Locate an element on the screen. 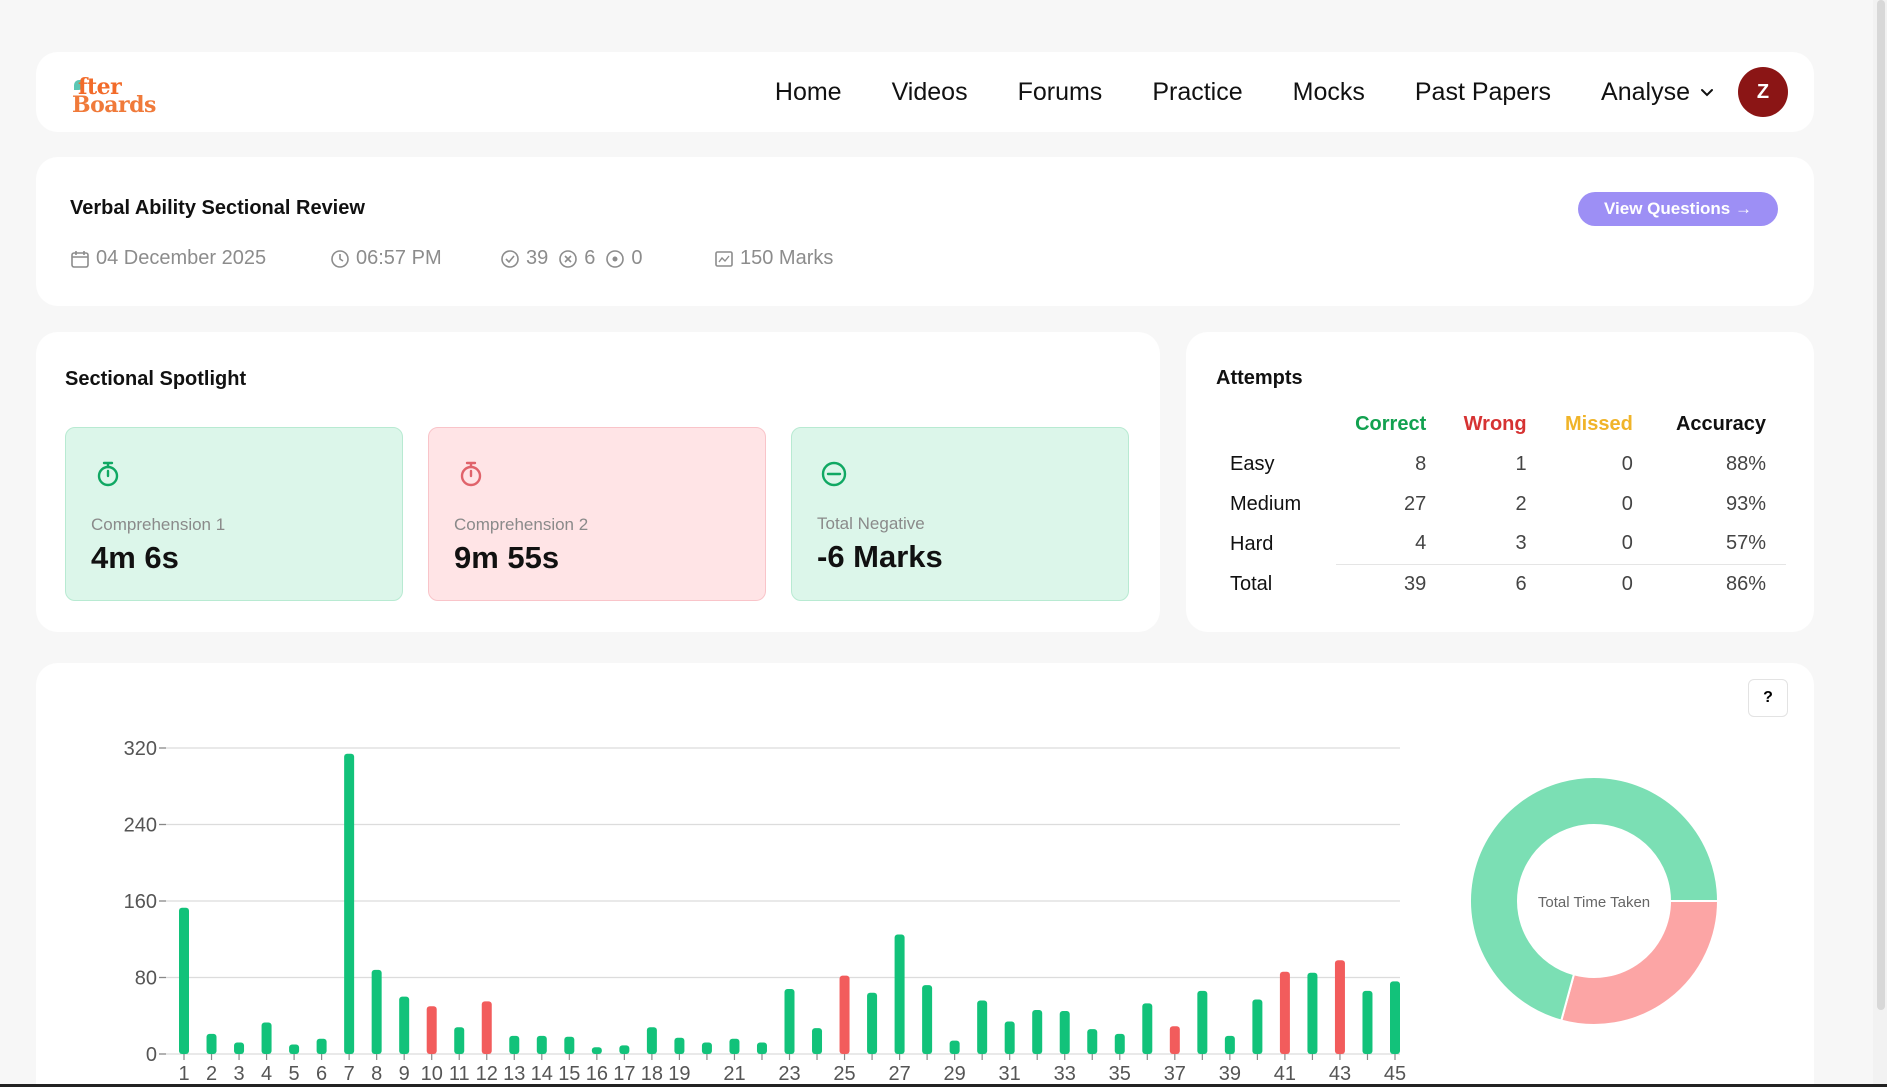 Image resolution: width=1887 pixels, height=1087 pixels. dot-circle-icon is located at coordinates (615, 258).